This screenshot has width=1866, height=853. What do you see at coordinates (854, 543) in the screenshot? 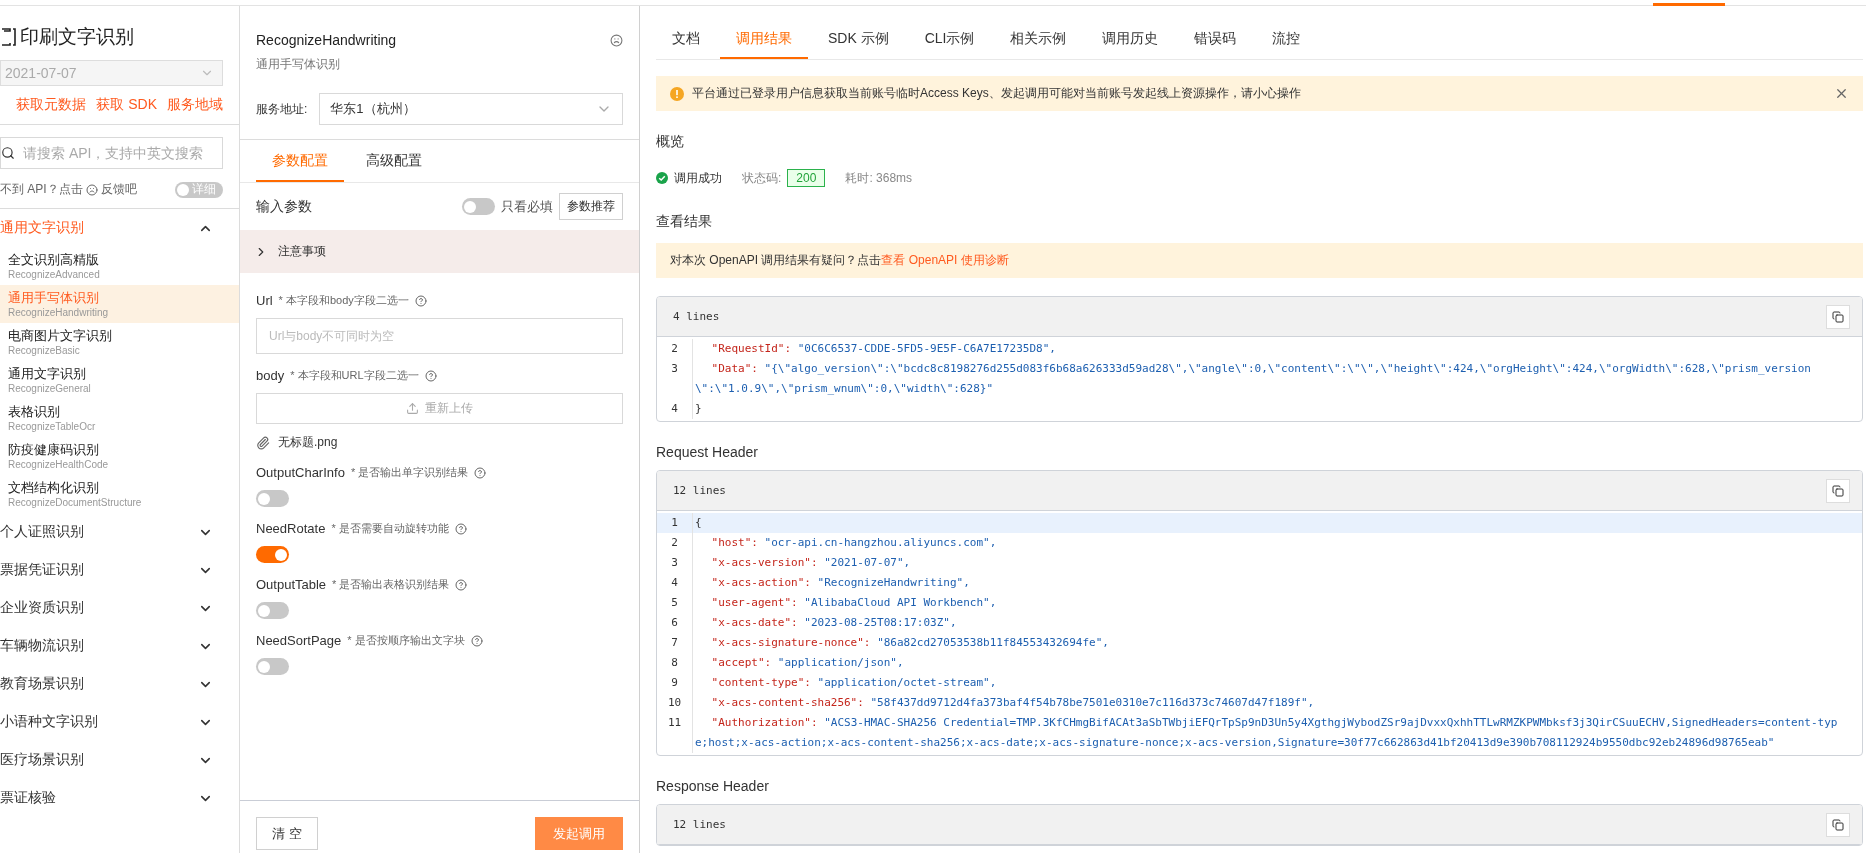
I see `code-line: "host": "ocr-api.cn-hangzhou.aliyuncs.com",` at bounding box center [854, 543].